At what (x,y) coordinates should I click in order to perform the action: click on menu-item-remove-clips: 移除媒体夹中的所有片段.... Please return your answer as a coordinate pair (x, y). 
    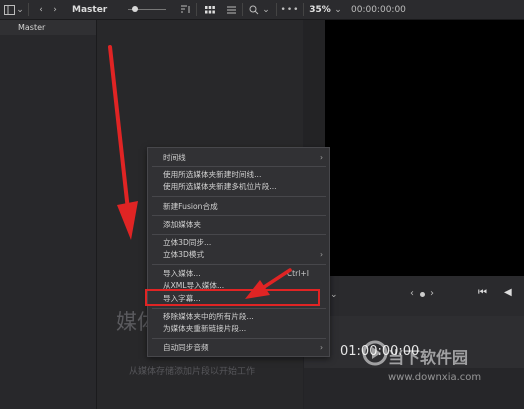
    Looking at the image, I should click on (238, 317).